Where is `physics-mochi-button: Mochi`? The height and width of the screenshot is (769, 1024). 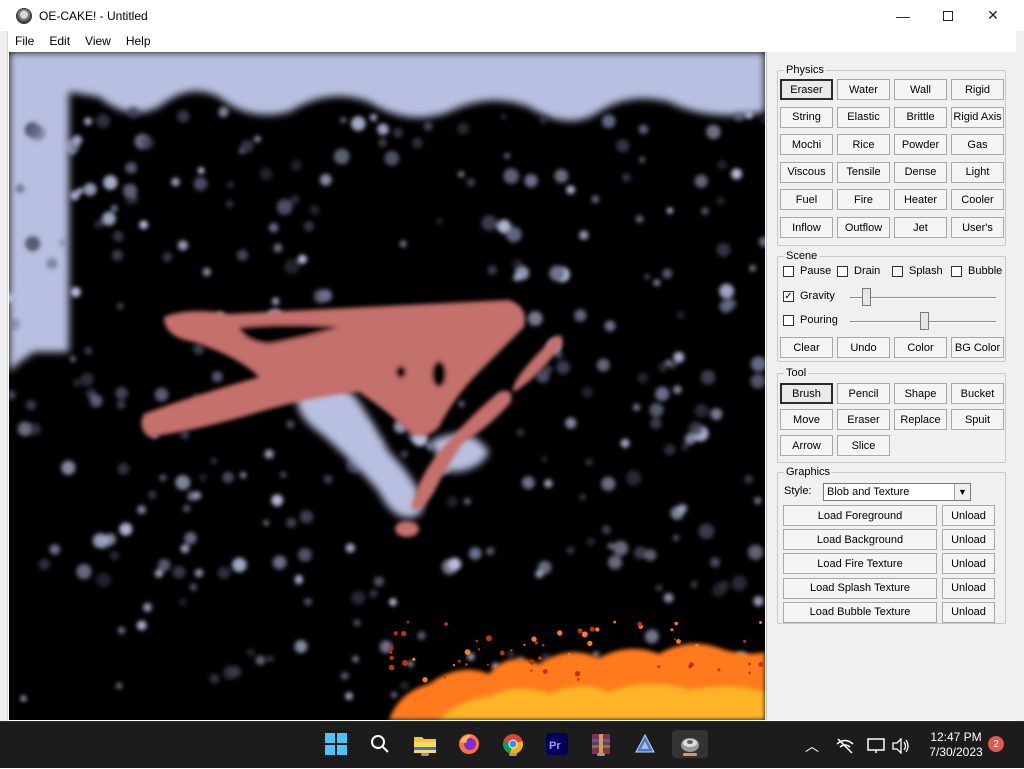
physics-mochi-button: Mochi is located at coordinates (806, 145).